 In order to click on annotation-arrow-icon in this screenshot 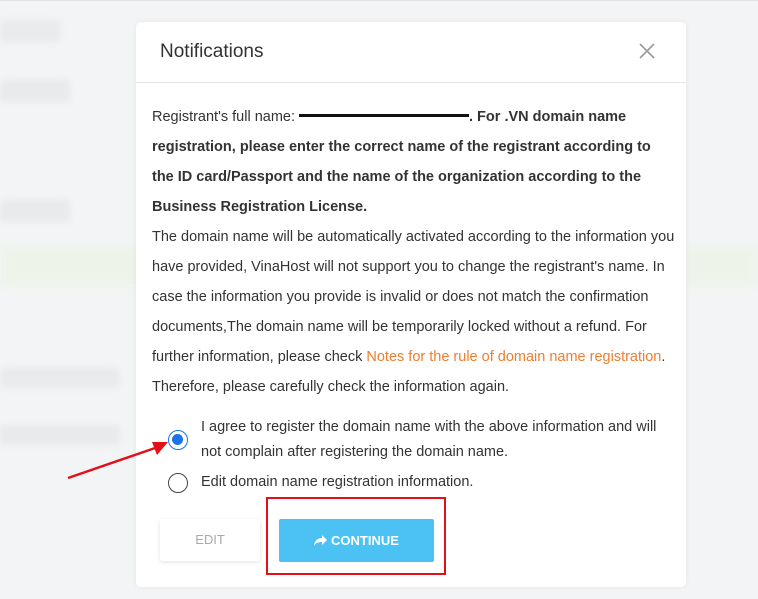, I will do `click(117, 461)`.